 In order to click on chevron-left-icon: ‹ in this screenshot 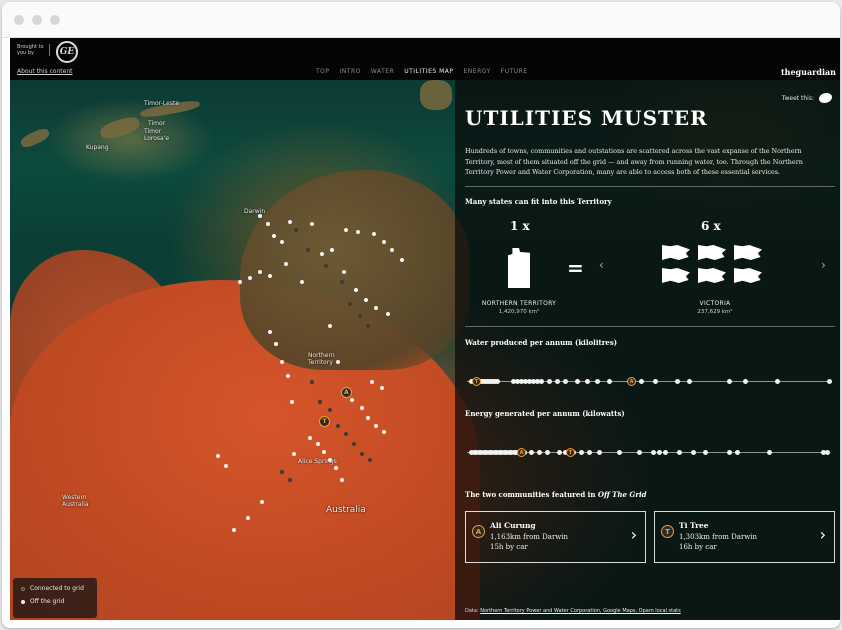, I will do `click(601, 265)`.